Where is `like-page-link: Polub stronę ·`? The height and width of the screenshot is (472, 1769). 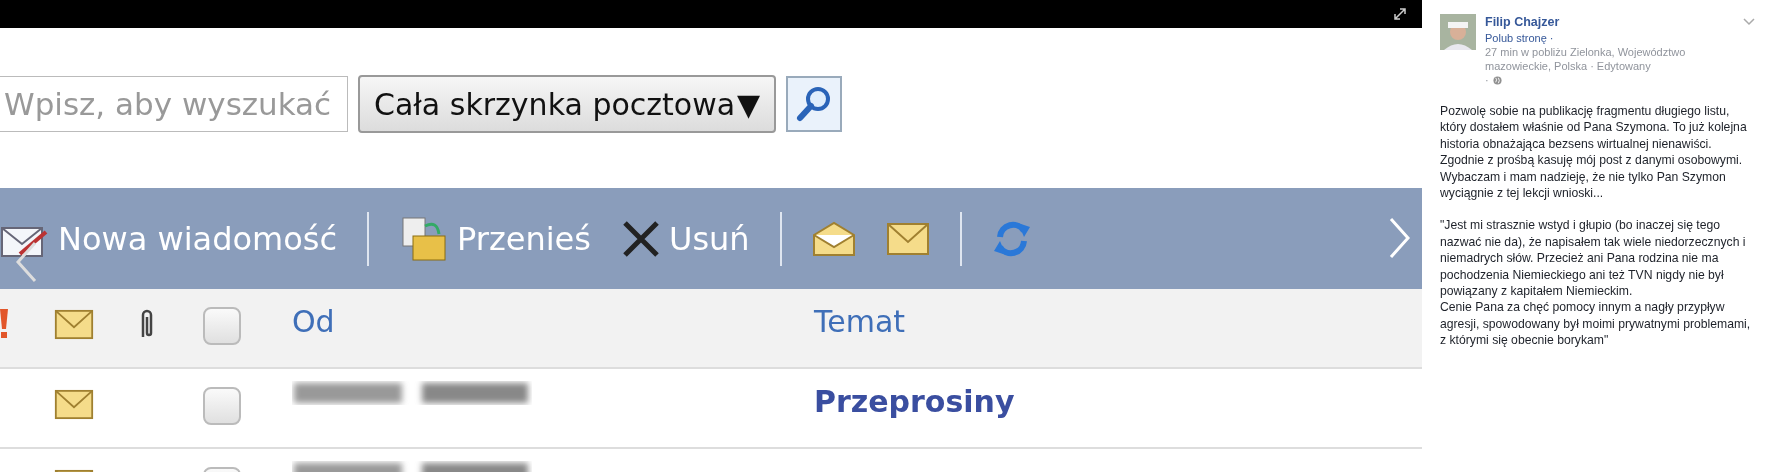
like-page-link: Polub stronę · is located at coordinates (1592, 38).